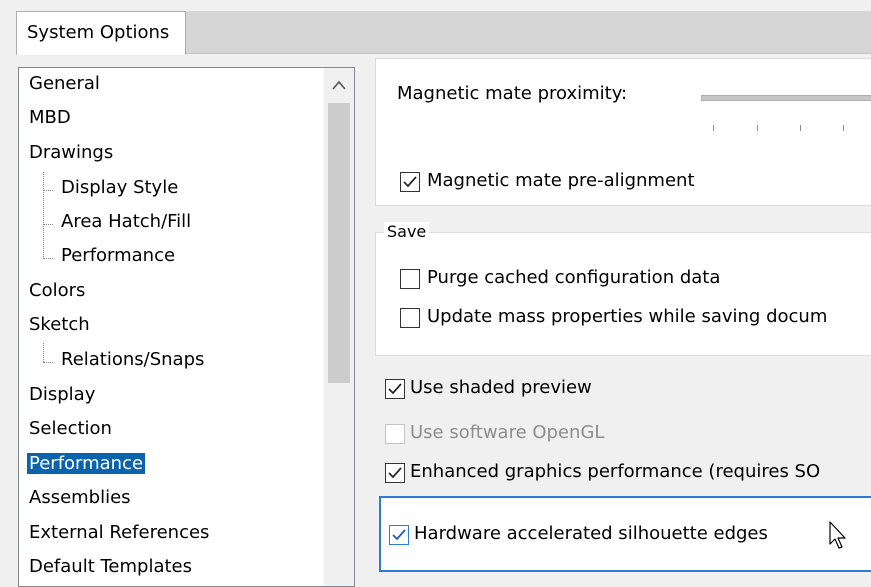 The image size is (871, 587). What do you see at coordinates (119, 188) in the screenshot?
I see `tree-item-display-style: Display Style` at bounding box center [119, 188].